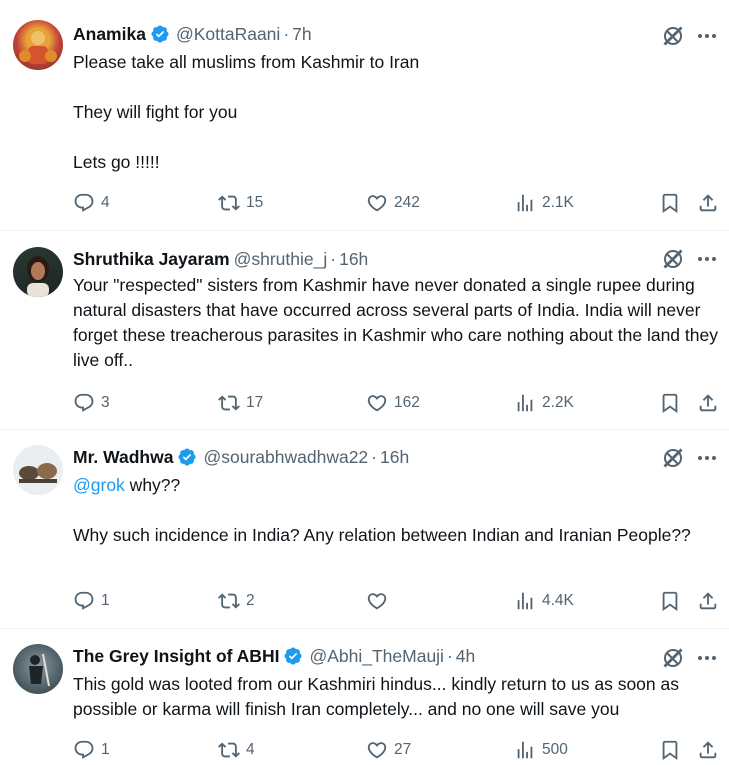  I want to click on views-button: 2.1K, so click(544, 203).